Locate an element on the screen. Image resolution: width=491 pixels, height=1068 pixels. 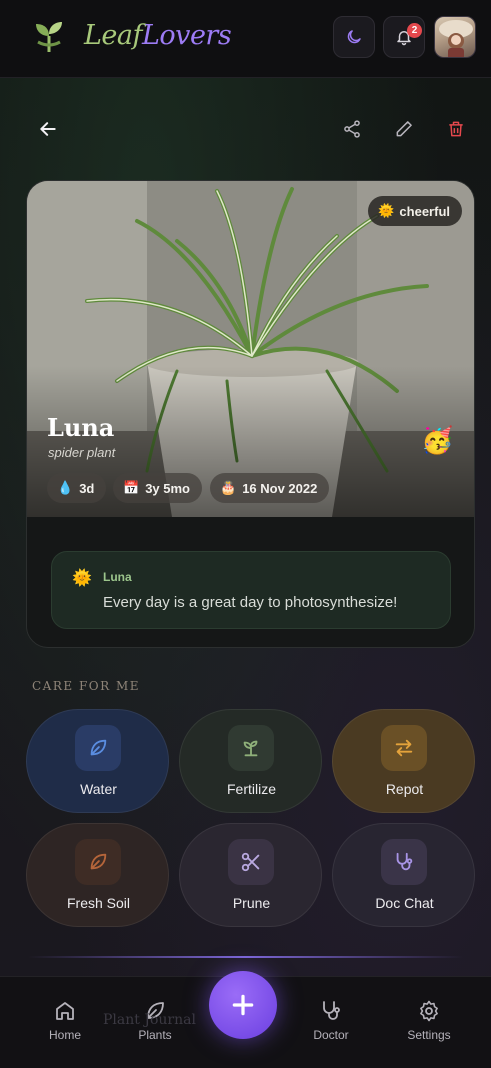
care-label: Doc Chat is located at coordinates (404, 903).